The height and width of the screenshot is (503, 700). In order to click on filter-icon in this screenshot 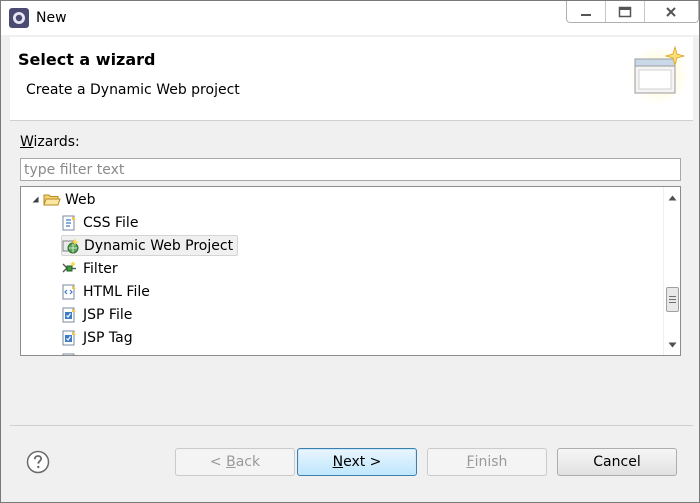, I will do `click(70, 268)`.